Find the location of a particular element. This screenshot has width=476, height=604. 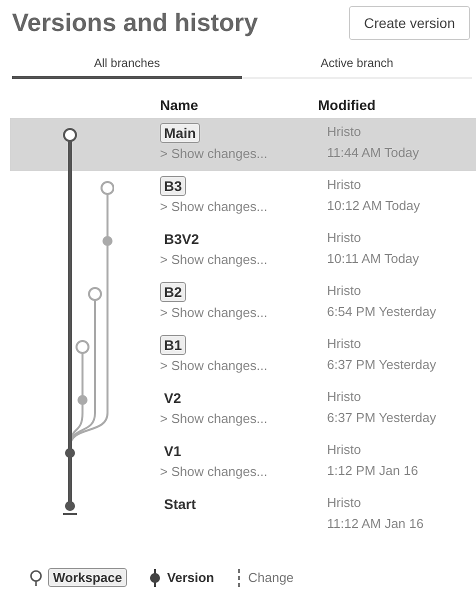

workspace-tag: Main is located at coordinates (180, 133).